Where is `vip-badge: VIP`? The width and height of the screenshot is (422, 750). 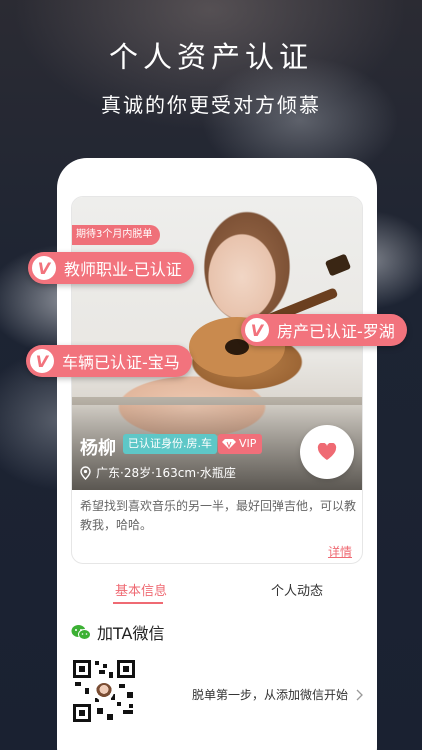 vip-badge: VIP is located at coordinates (240, 444).